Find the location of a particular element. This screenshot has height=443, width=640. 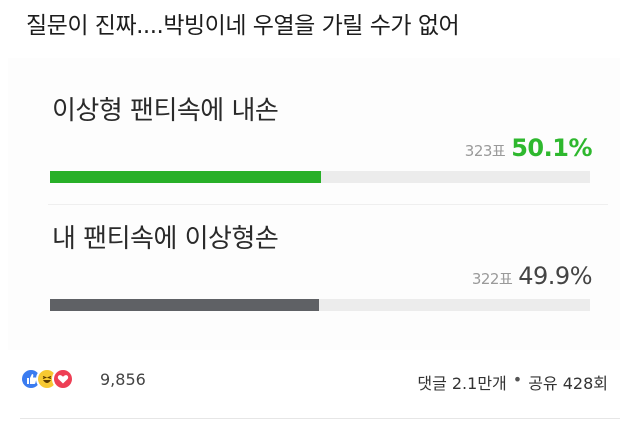

vote-count: 322표 is located at coordinates (492, 279).